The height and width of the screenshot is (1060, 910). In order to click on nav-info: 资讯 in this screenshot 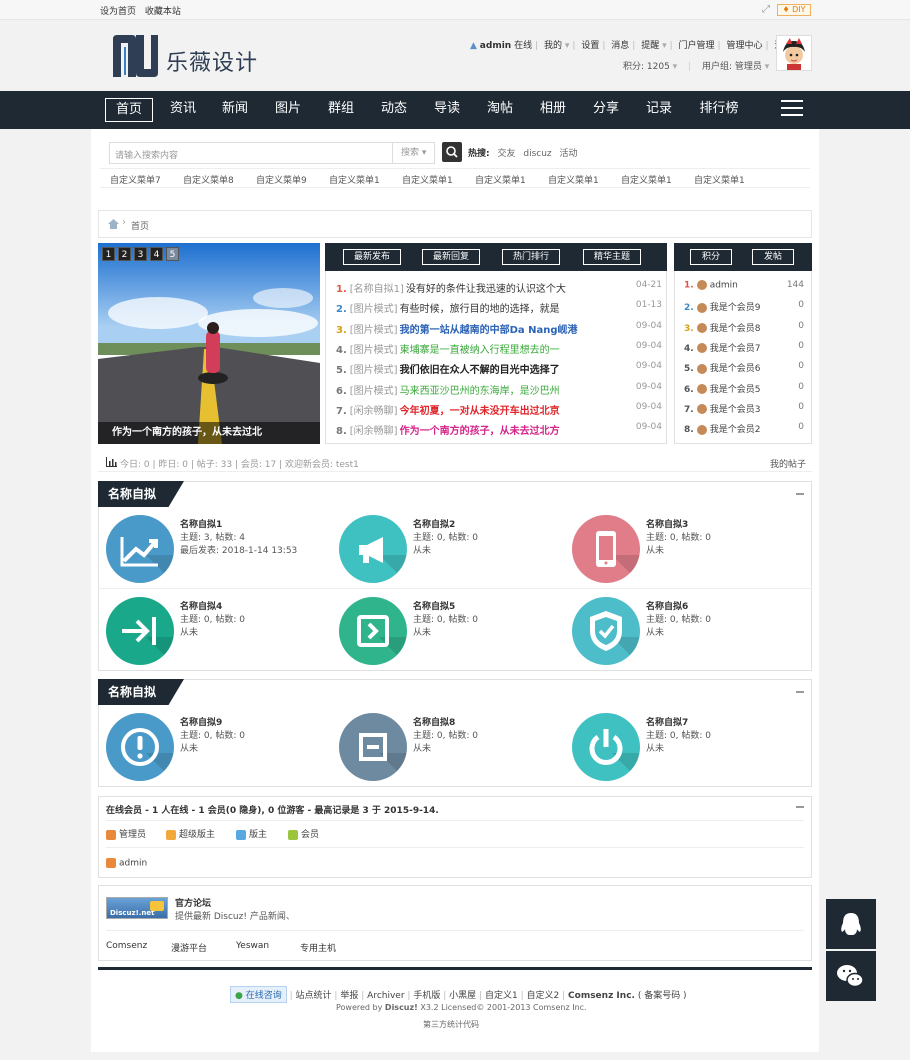, I will do `click(183, 110)`.